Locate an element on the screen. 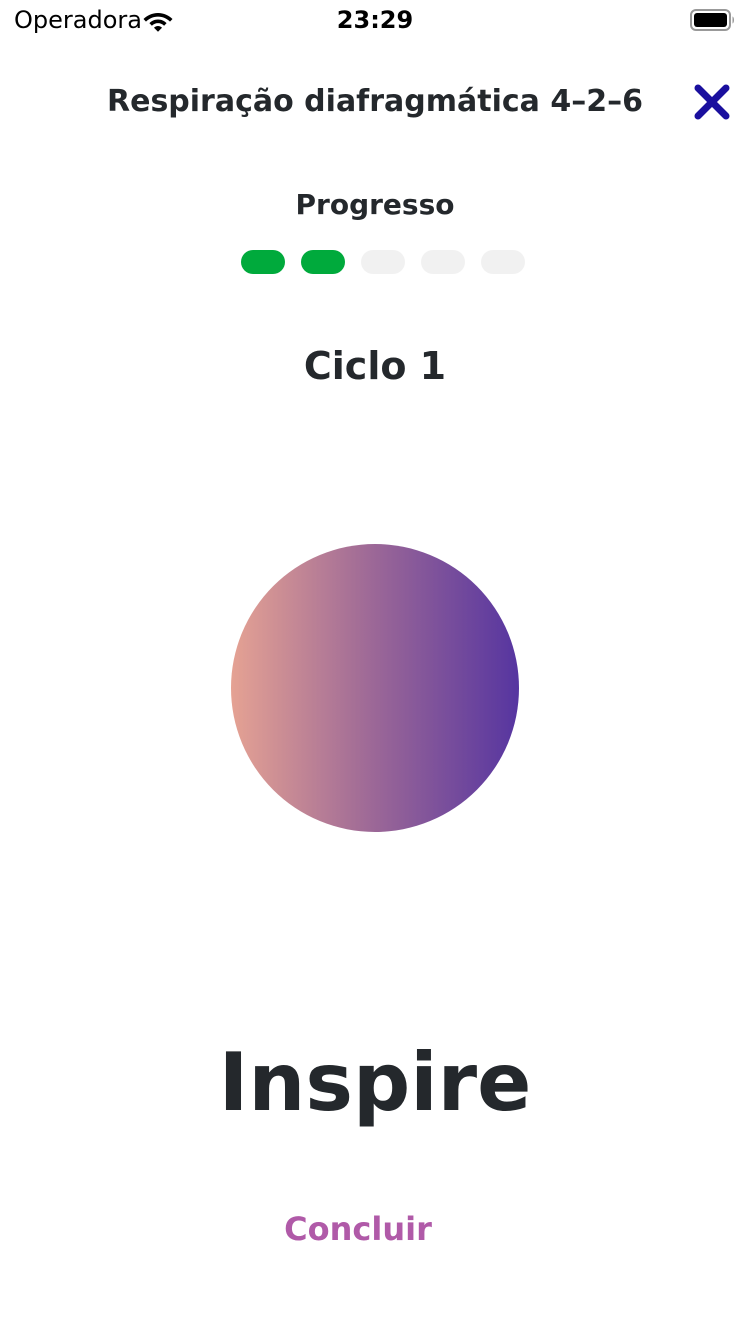 The width and height of the screenshot is (750, 1334). close-icon is located at coordinates (712, 102).